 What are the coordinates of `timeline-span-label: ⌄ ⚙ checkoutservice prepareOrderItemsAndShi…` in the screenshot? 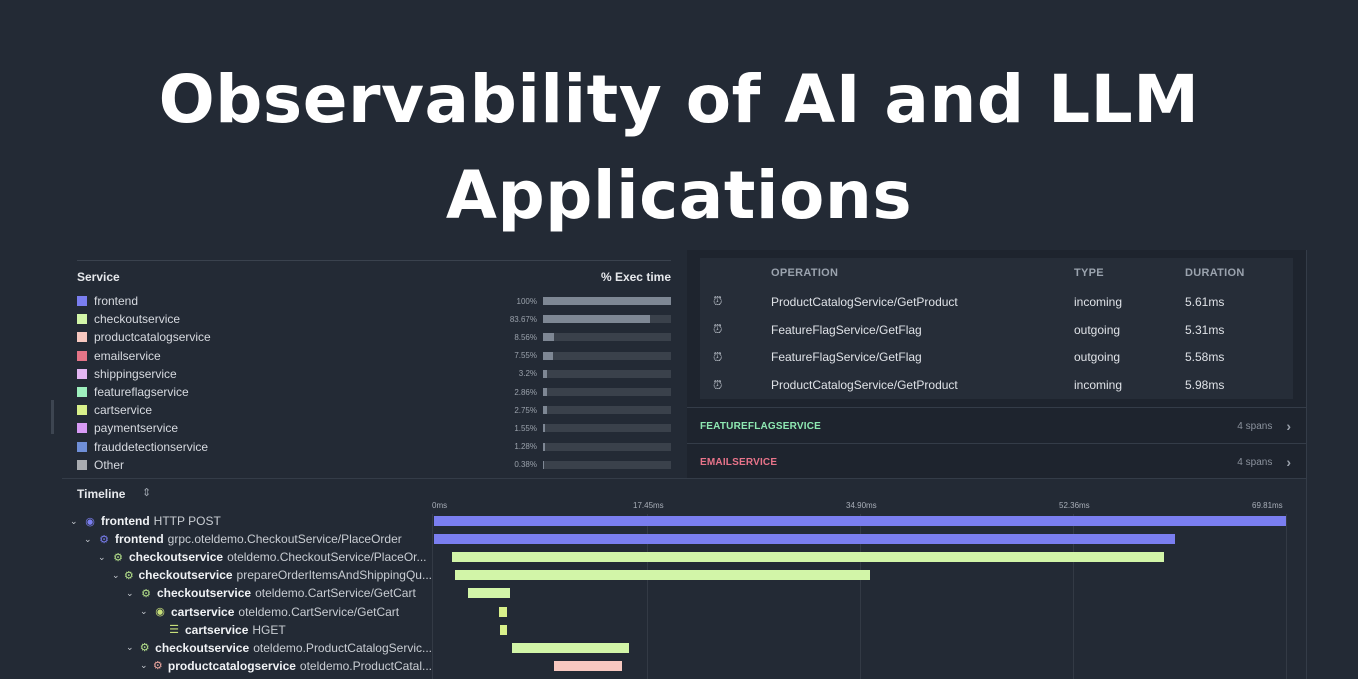 It's located at (272, 575).